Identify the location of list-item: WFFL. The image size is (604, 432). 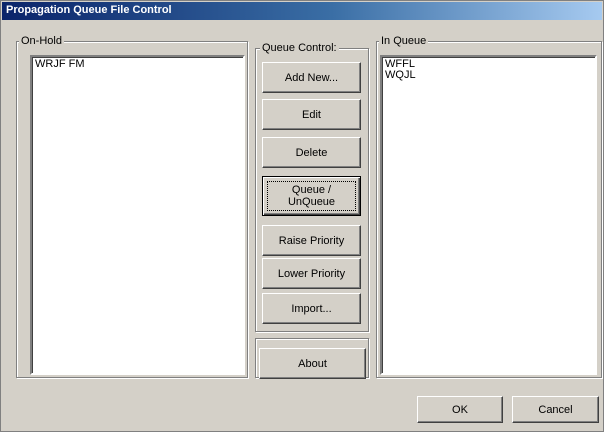
(488, 64).